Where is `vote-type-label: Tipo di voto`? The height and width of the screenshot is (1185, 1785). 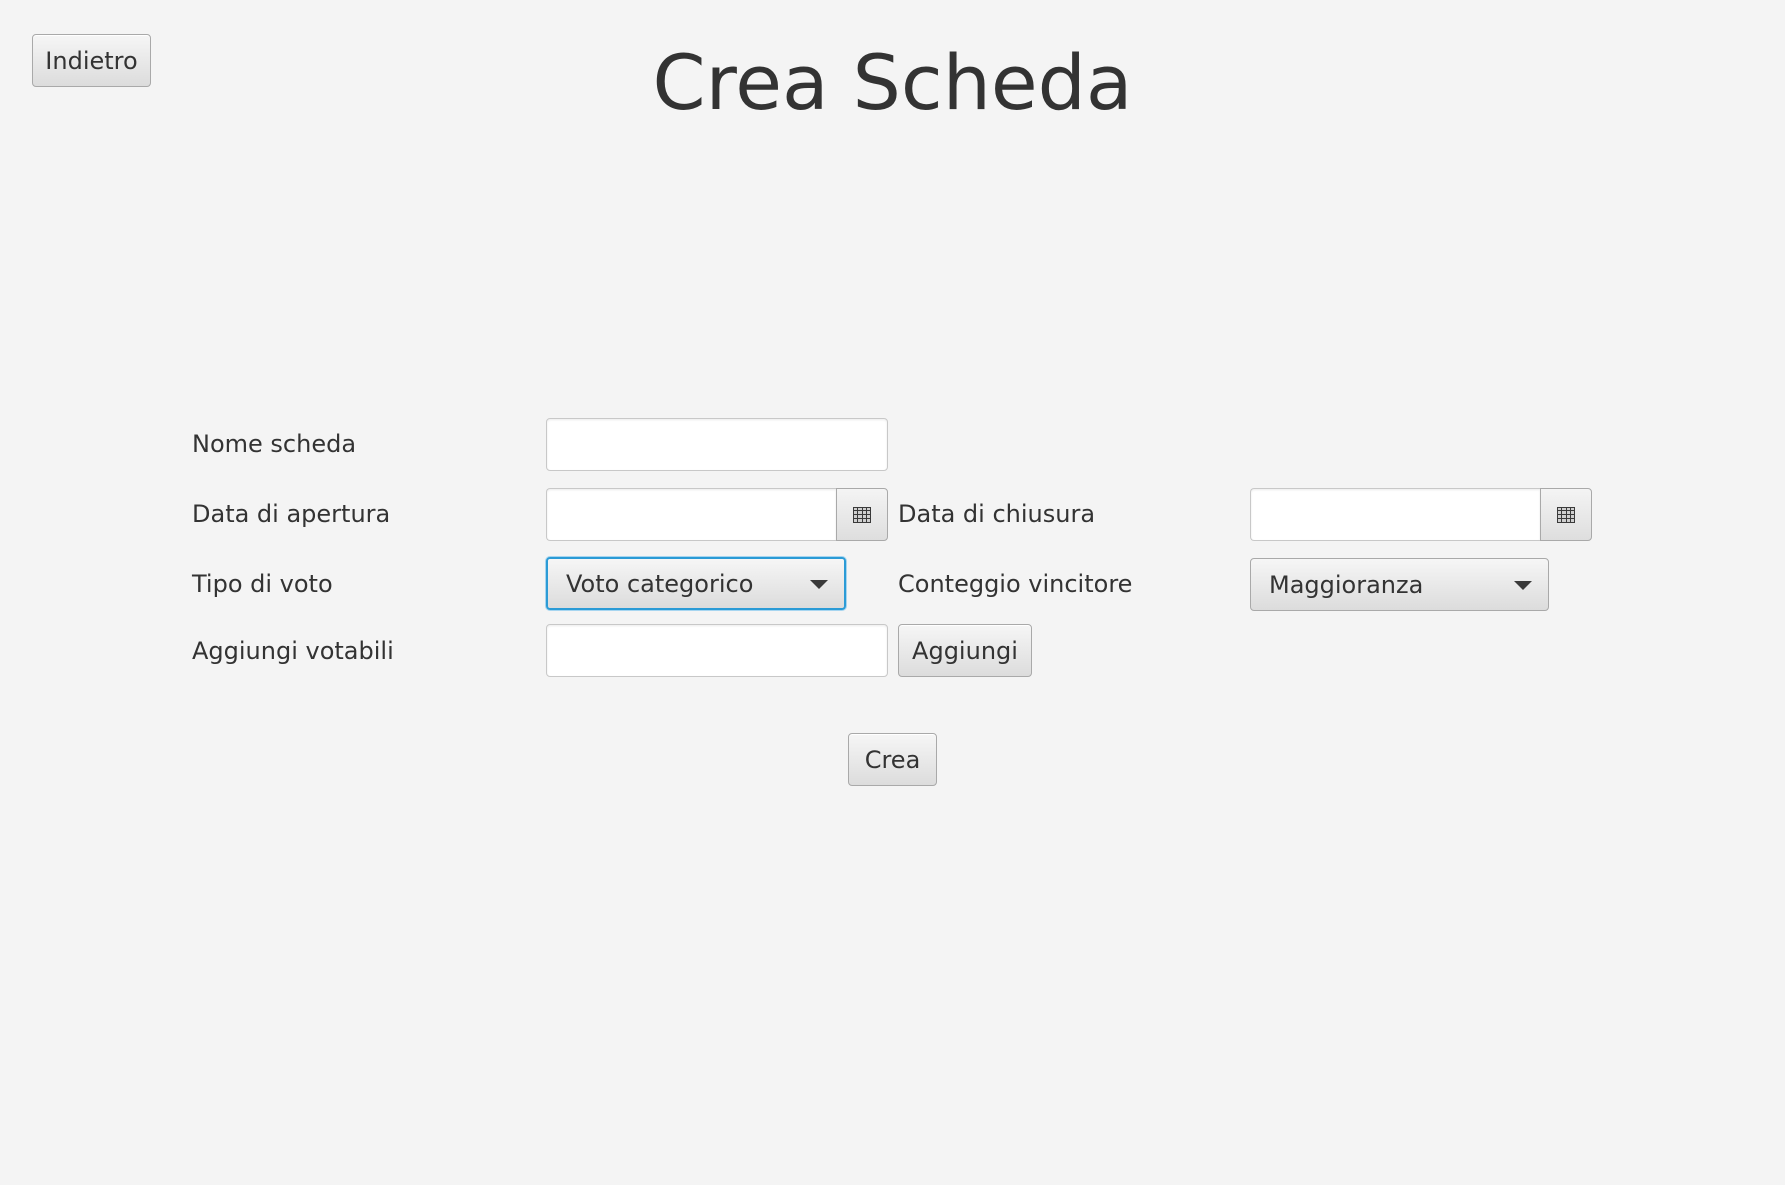 vote-type-label: Tipo di voto is located at coordinates (262, 584).